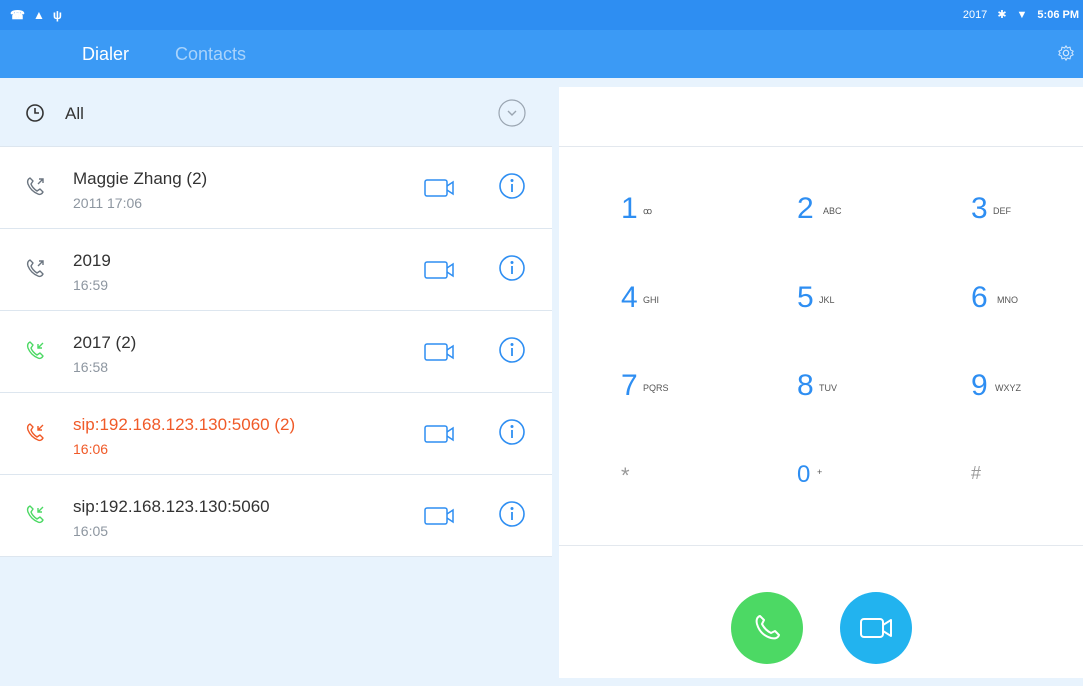 The height and width of the screenshot is (686, 1083). I want to click on caller-name: sip:192.168.123.130:5060, so click(171, 506).